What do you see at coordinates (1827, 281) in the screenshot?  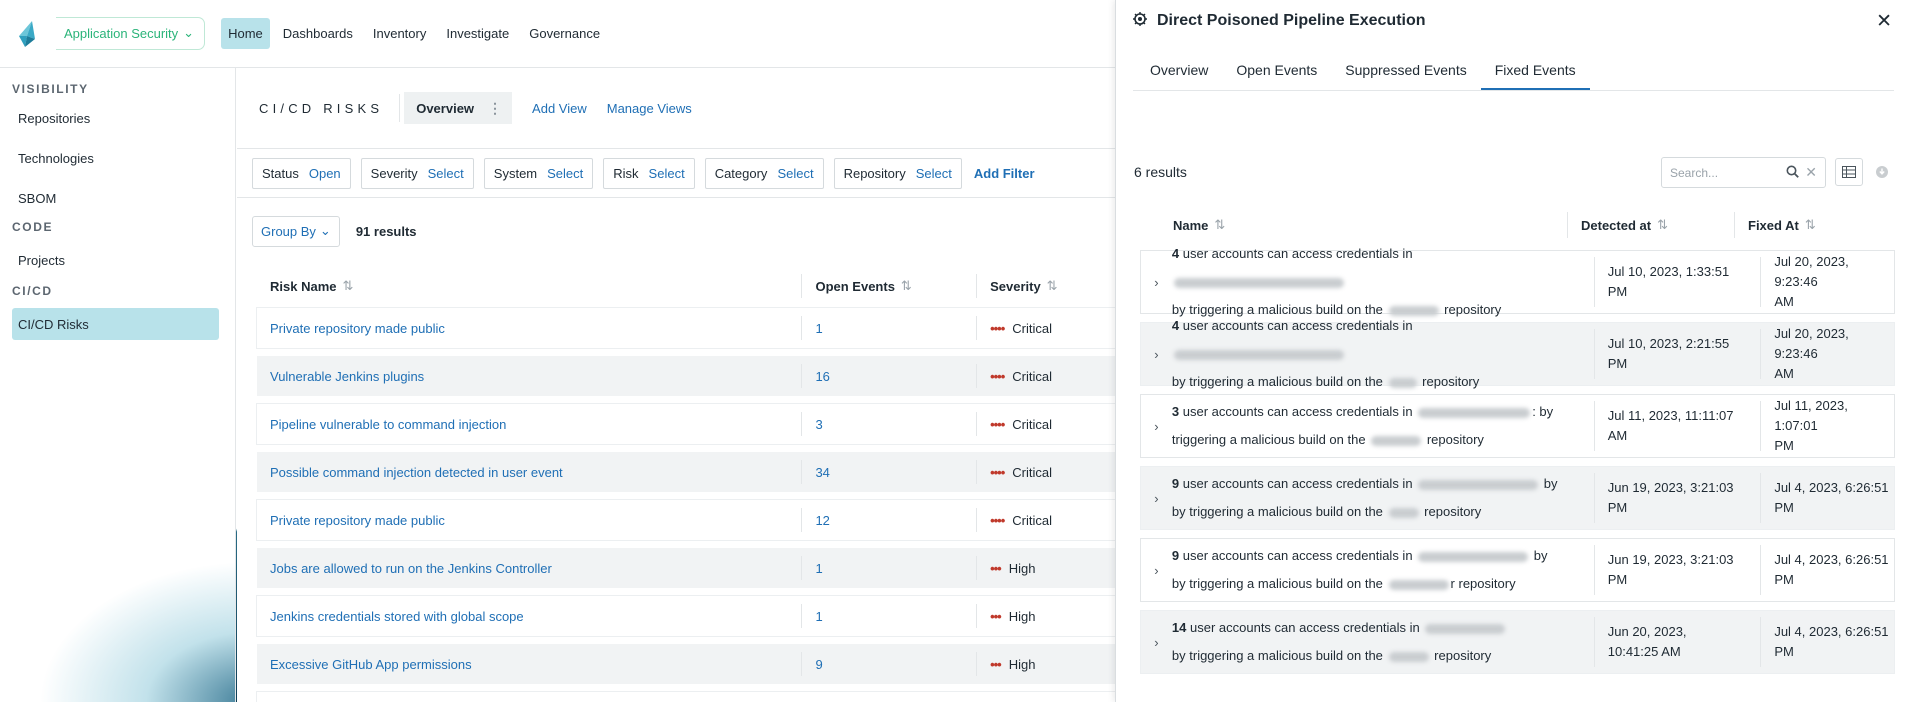 I see `fixed-at-cell: Jul 20, 2023, 9:23:46 AM` at bounding box center [1827, 281].